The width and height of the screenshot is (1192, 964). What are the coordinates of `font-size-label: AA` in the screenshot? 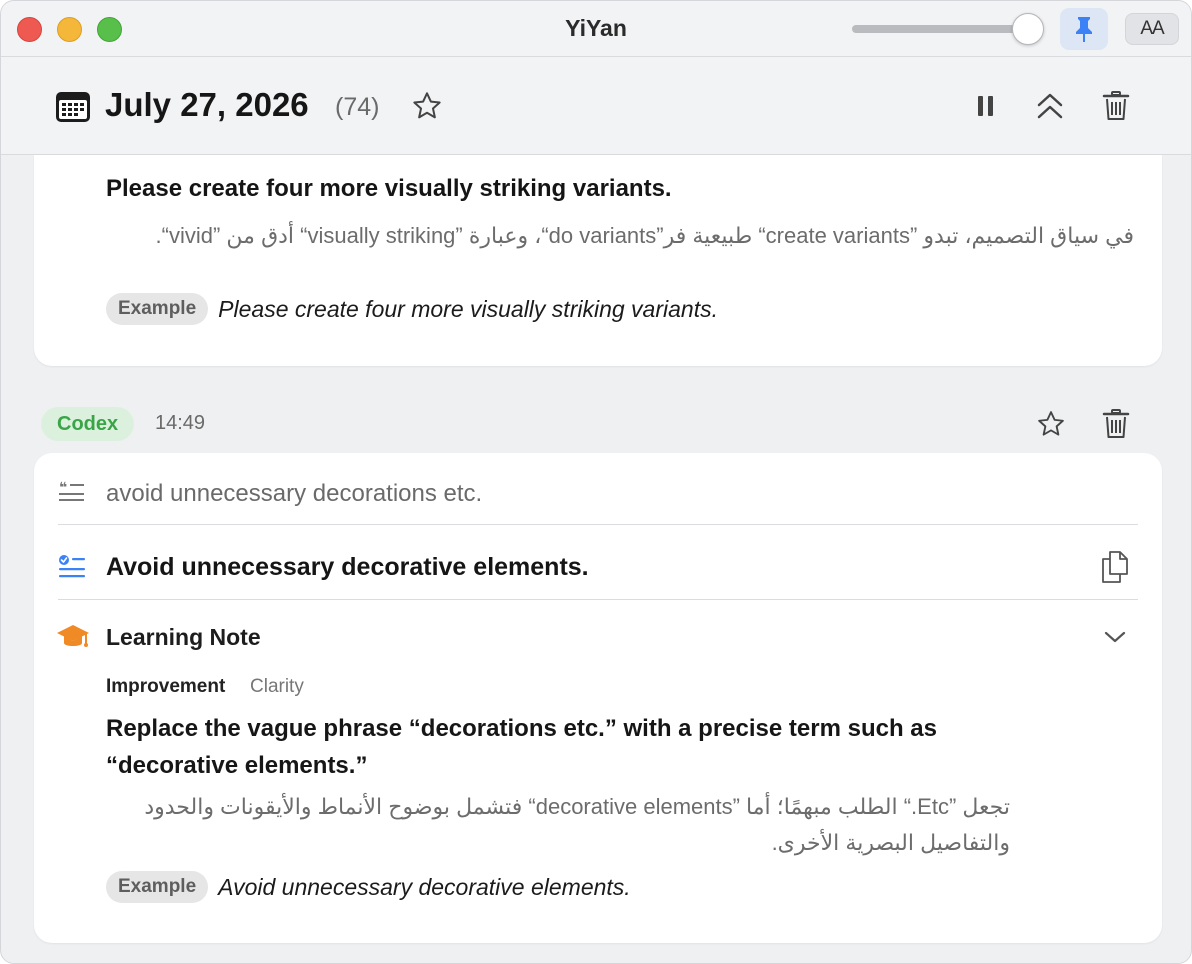 It's located at (1152, 28).